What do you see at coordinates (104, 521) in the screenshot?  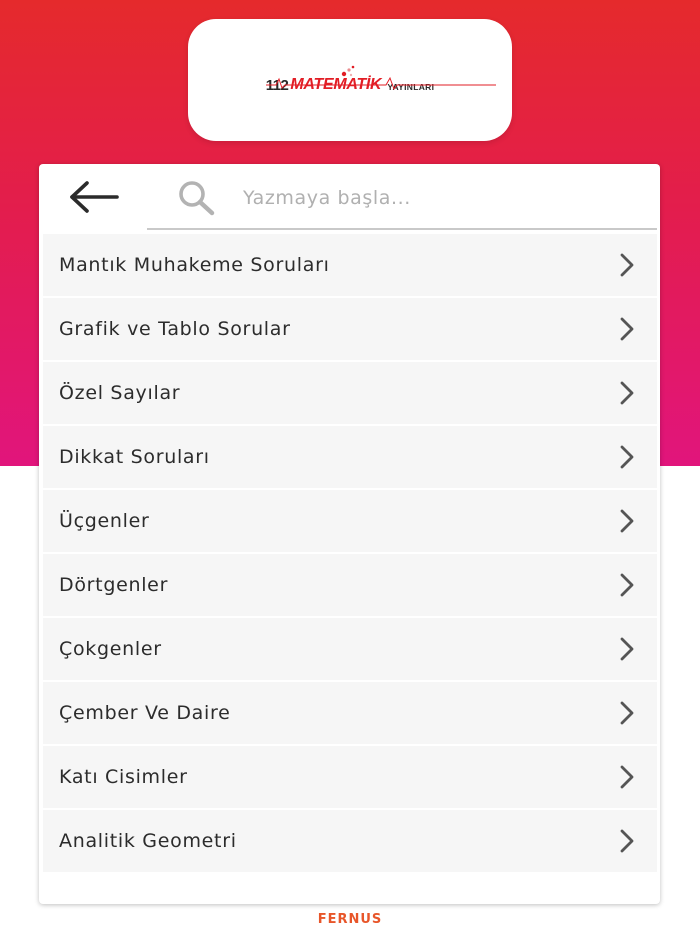 I see `list-item-label: Üçgenler` at bounding box center [104, 521].